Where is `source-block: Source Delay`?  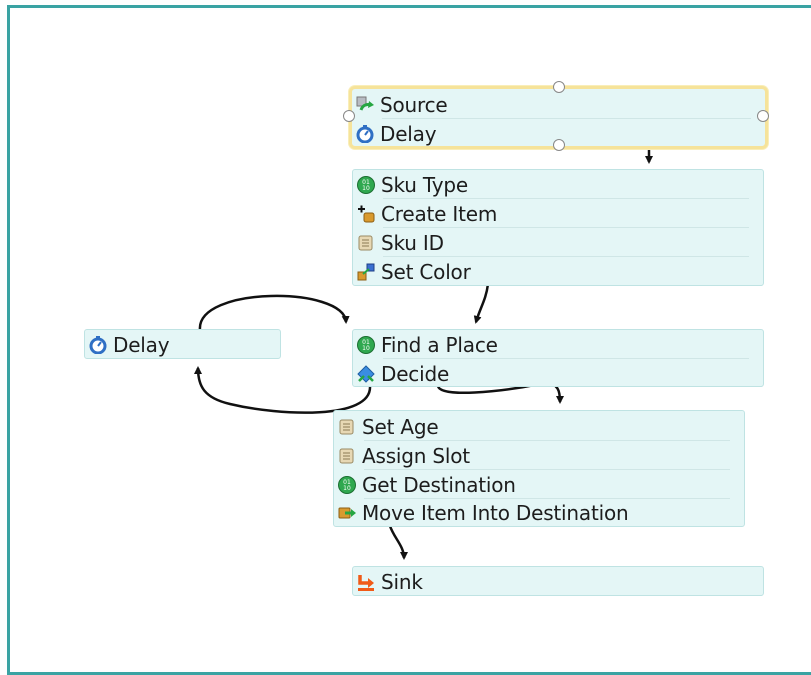
source-block: Source Delay is located at coordinates (556, 116).